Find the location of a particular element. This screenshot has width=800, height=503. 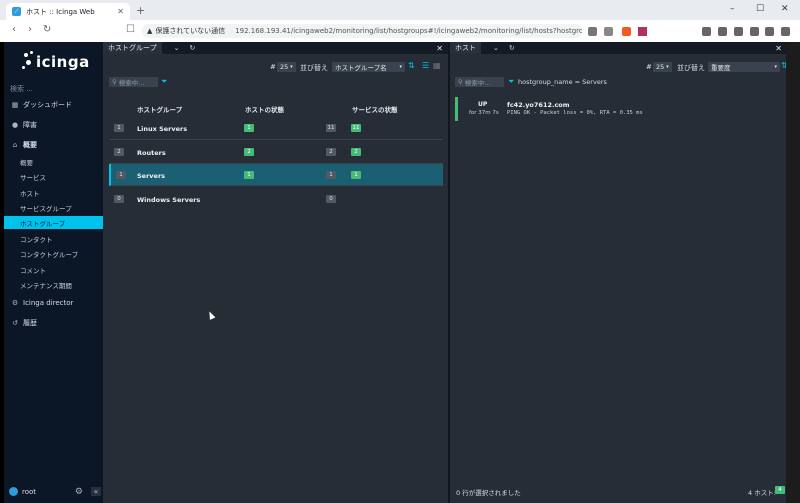

column-header-hostgroup: ホストグループ is located at coordinates (159, 109).